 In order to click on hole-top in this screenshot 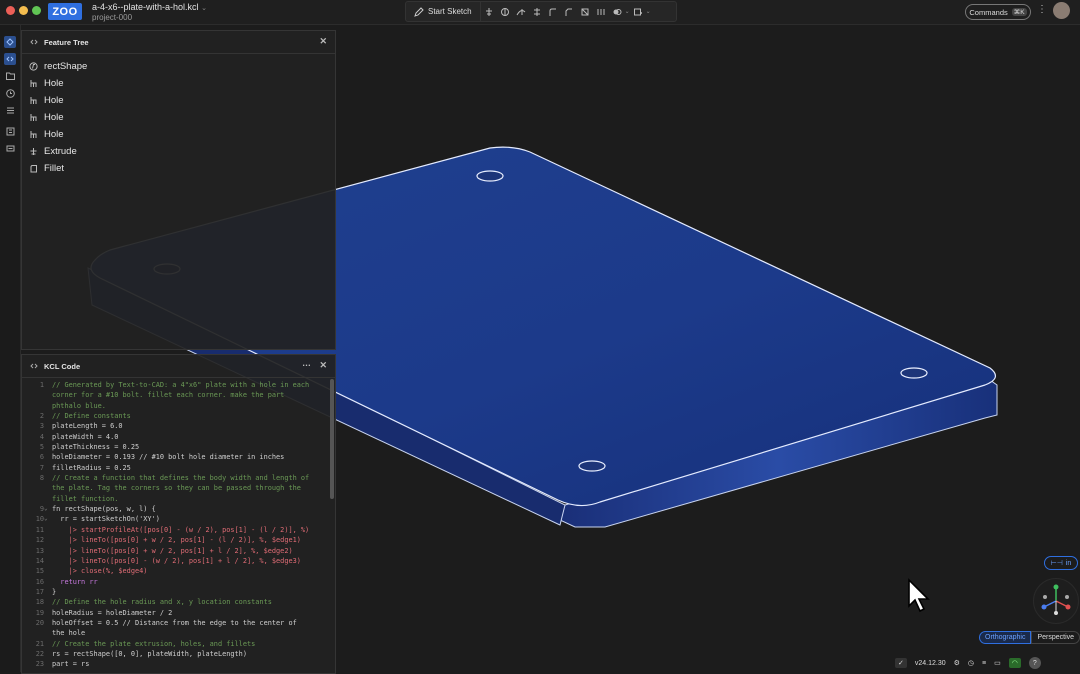, I will do `click(490, 176)`.